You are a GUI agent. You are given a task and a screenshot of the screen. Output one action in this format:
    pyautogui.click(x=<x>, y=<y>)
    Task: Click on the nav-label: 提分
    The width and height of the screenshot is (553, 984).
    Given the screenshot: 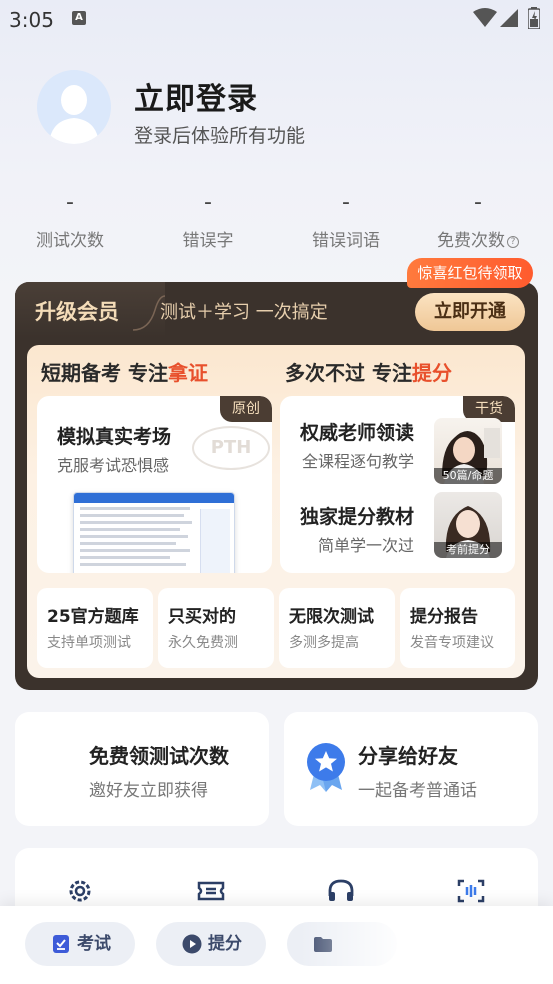 What is the action you would take?
    pyautogui.click(x=225, y=944)
    